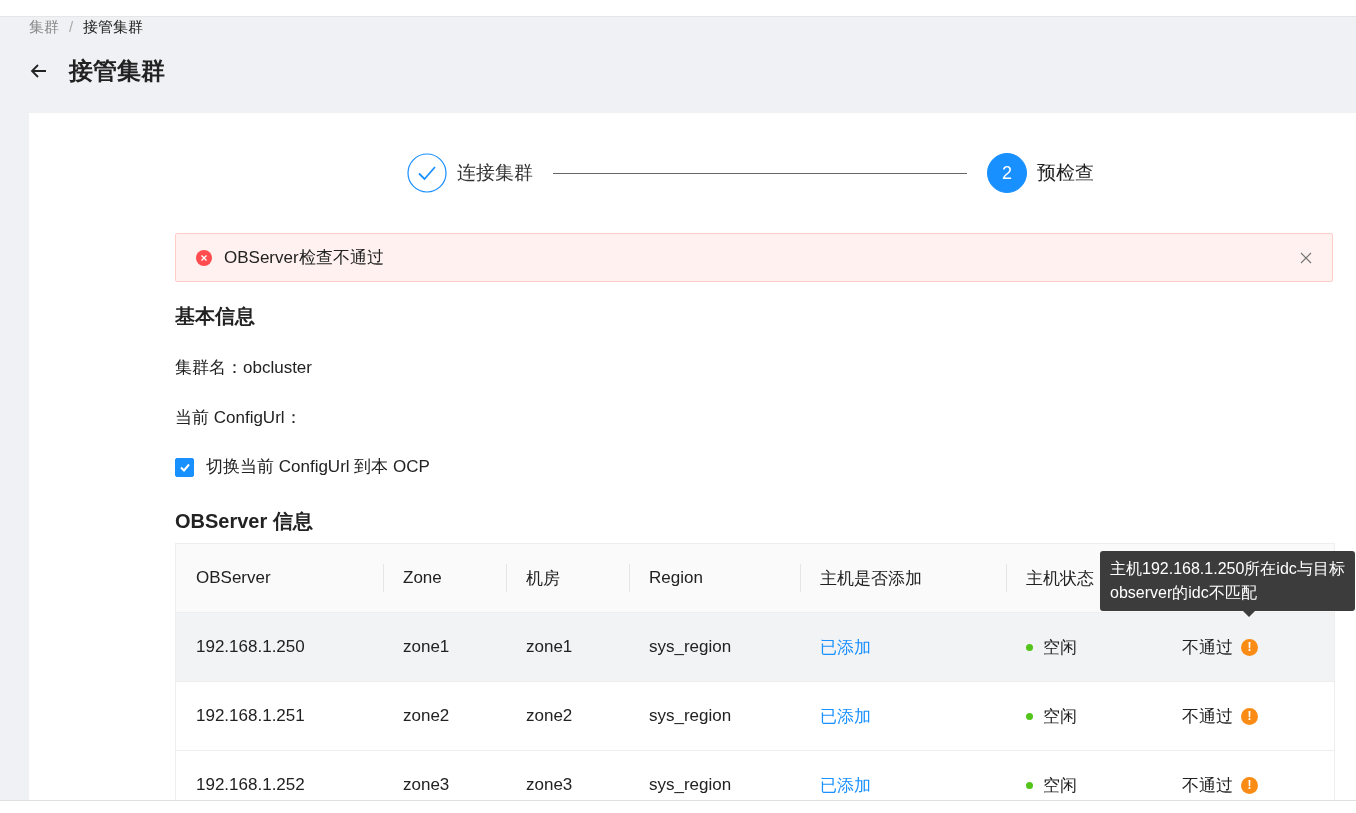 This screenshot has height=813, width=1356. Describe the element at coordinates (204, 257) in the screenshot. I see `error-icon` at that location.